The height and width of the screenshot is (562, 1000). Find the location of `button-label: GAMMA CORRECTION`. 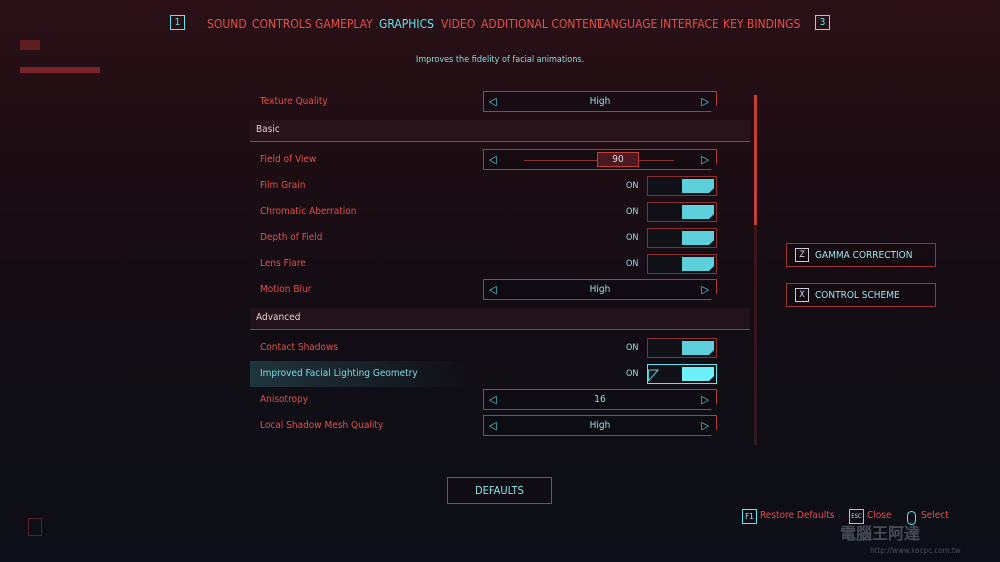

button-label: GAMMA CORRECTION is located at coordinates (864, 255).